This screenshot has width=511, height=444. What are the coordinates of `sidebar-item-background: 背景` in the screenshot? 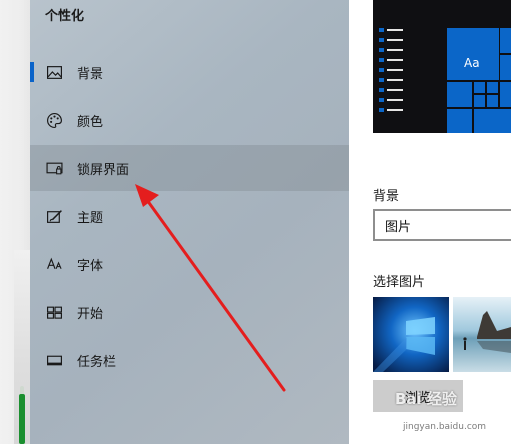 It's located at (189, 72).